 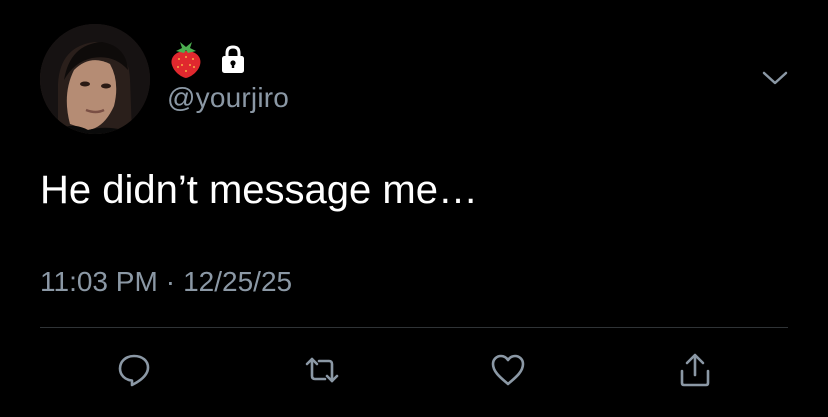 I want to click on like-button, so click(x=508, y=370).